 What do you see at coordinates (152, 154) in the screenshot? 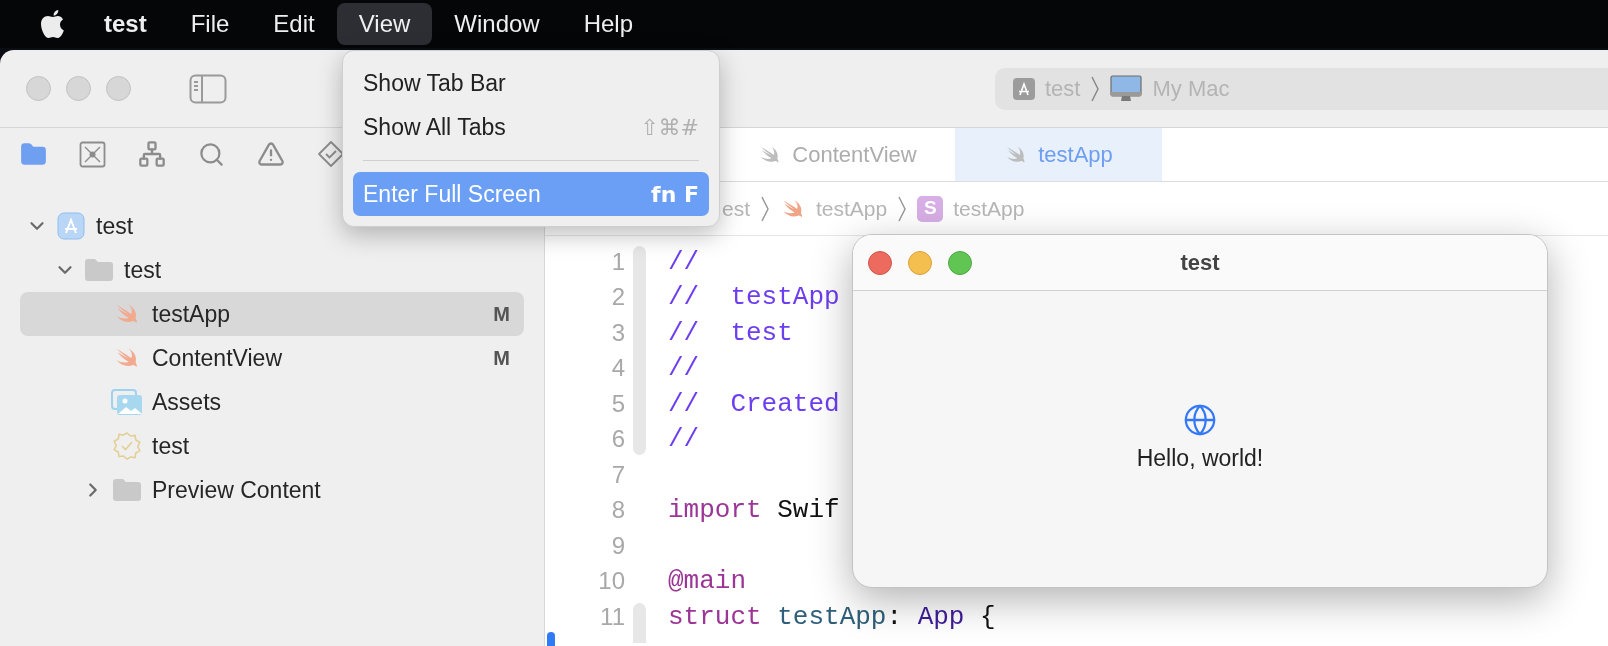
I see `hierarchy-icon` at bounding box center [152, 154].